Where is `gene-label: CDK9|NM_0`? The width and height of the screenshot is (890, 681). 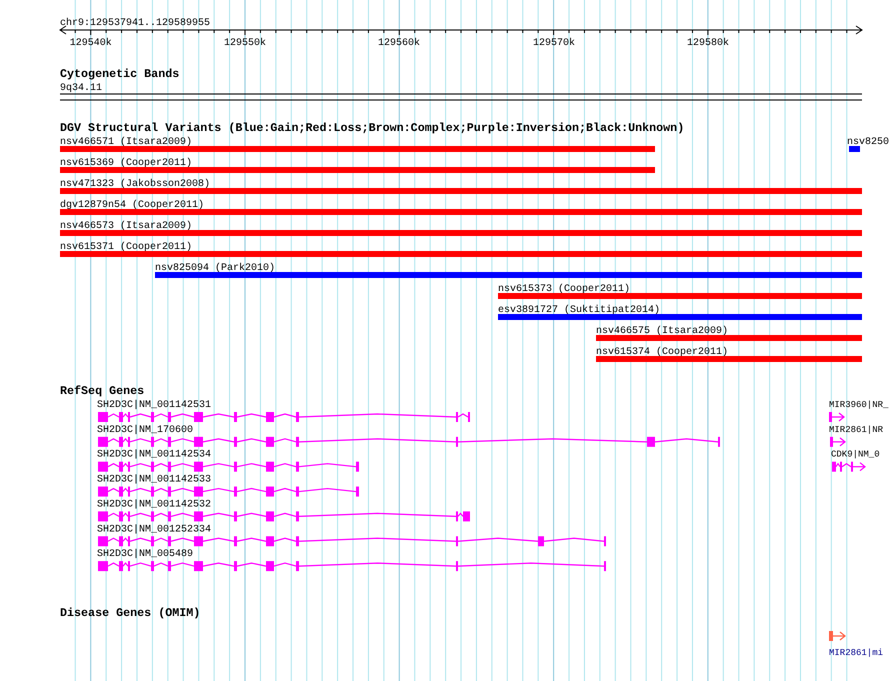
gene-label: CDK9|NM_0 is located at coordinates (855, 455).